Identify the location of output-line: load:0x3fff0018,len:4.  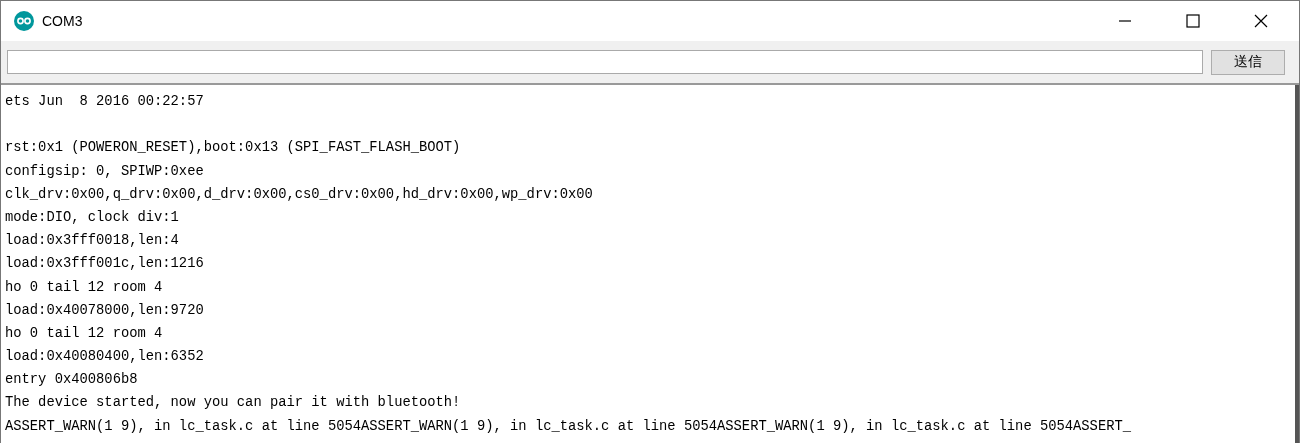
(92, 241).